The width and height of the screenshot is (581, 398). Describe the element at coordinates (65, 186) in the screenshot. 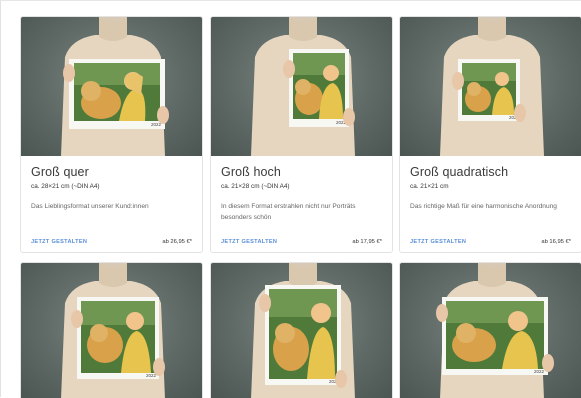

I see `product-size: ca. 28×21 cm (~DIN A4)` at that location.